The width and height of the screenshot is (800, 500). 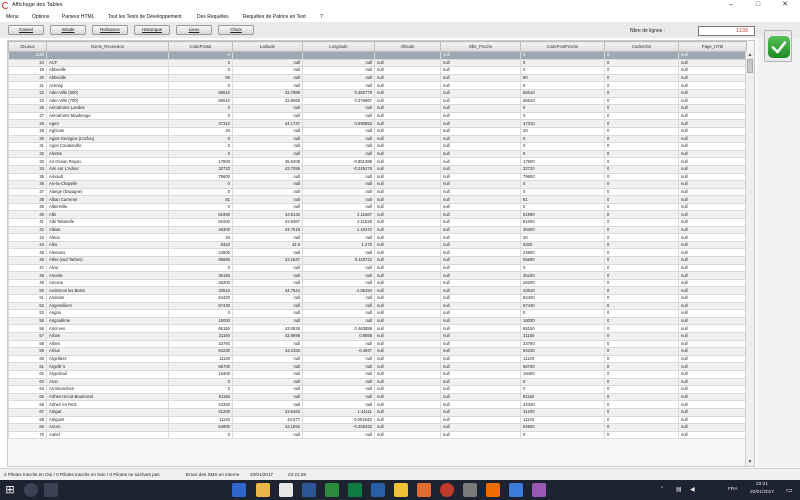 I want to click on scroll-up-icon: ▲, so click(x=750, y=55).